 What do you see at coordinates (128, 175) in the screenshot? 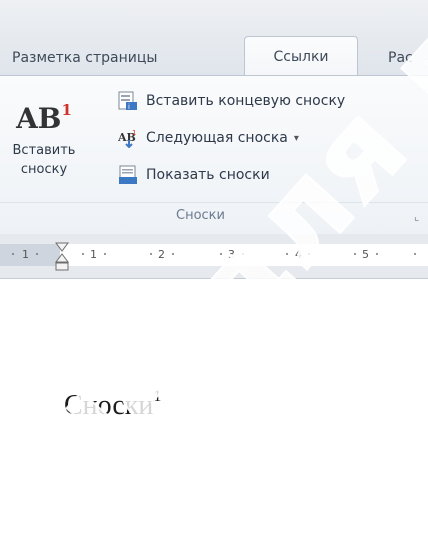
I see `show-notes-icon` at bounding box center [128, 175].